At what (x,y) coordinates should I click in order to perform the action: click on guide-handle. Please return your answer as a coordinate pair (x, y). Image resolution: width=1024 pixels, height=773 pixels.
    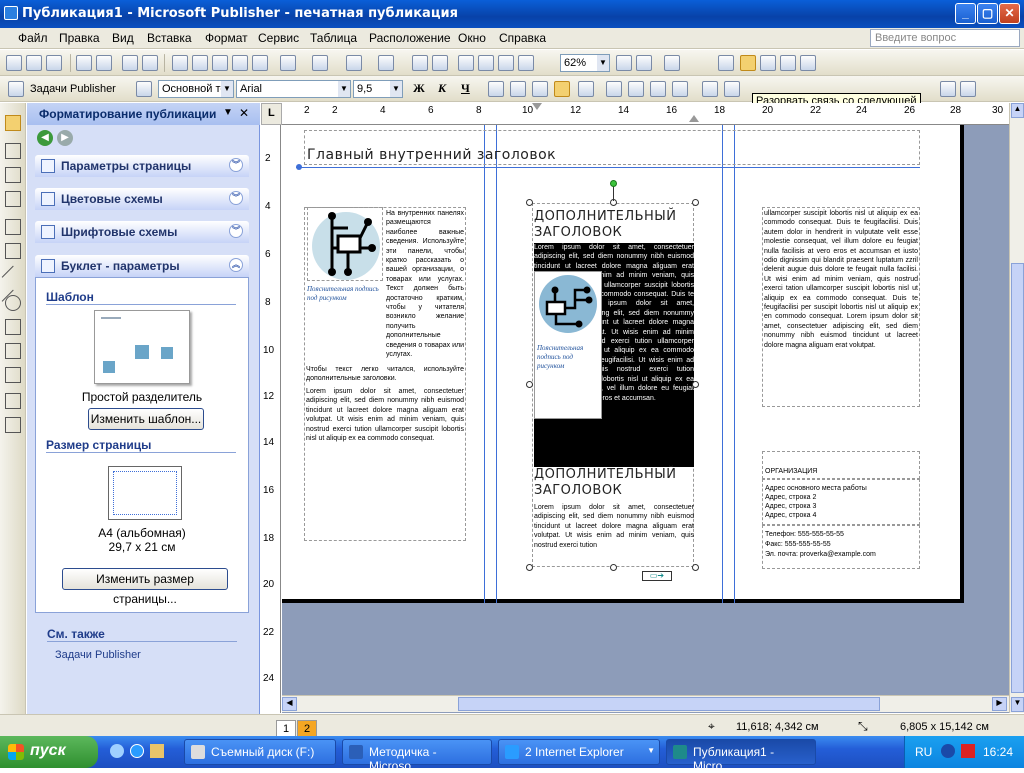
    Looking at the image, I should click on (299, 167).